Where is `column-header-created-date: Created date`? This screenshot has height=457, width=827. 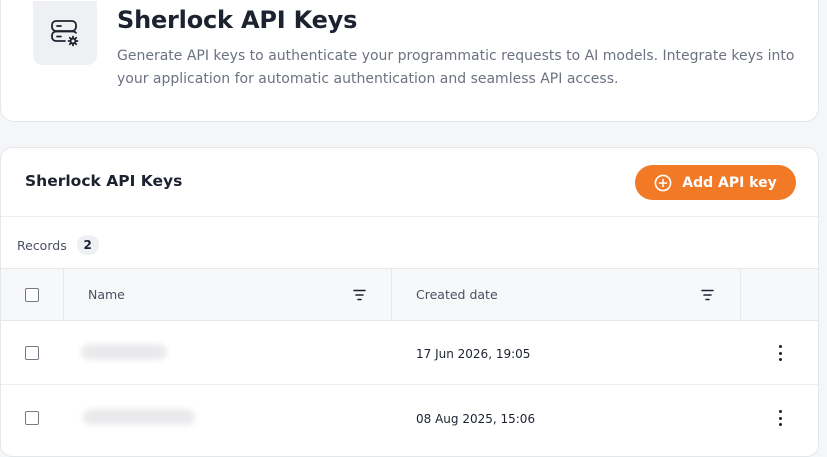 column-header-created-date: Created date is located at coordinates (457, 294).